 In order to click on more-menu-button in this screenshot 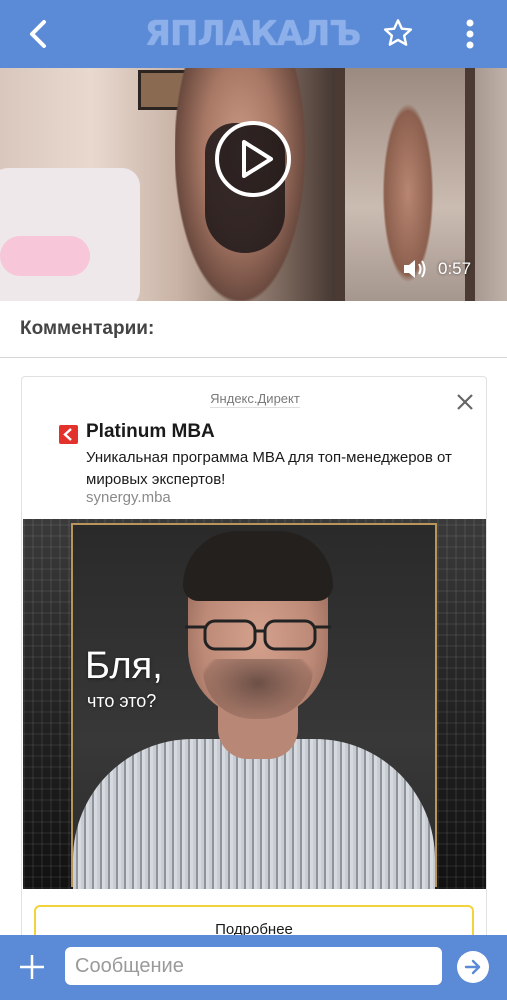, I will do `click(470, 34)`.